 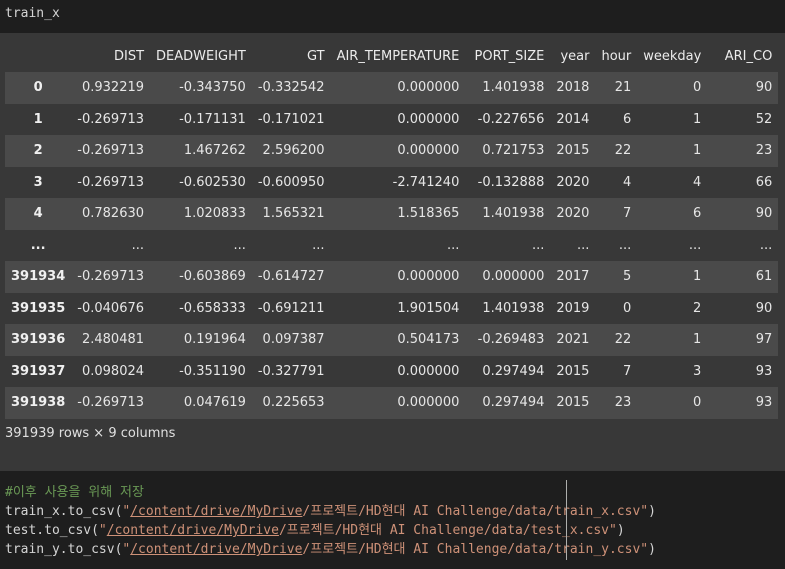 What do you see at coordinates (392, 16) in the screenshot?
I see `cell-header: train_x` at bounding box center [392, 16].